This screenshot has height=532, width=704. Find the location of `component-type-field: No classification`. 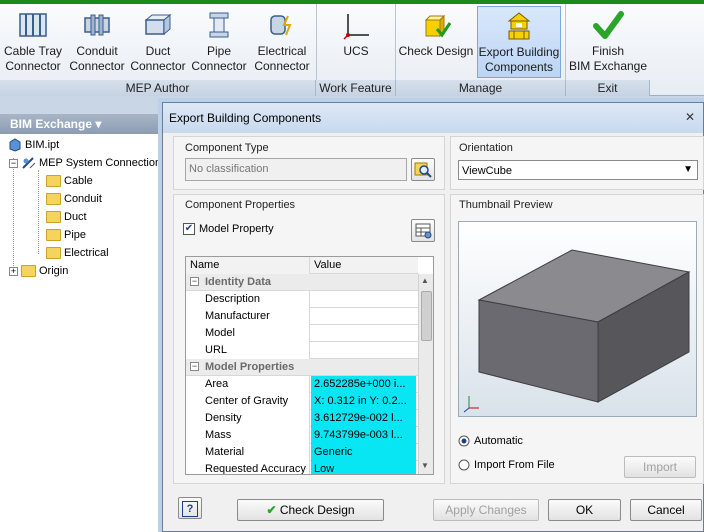

component-type-field: No classification is located at coordinates (296, 169).